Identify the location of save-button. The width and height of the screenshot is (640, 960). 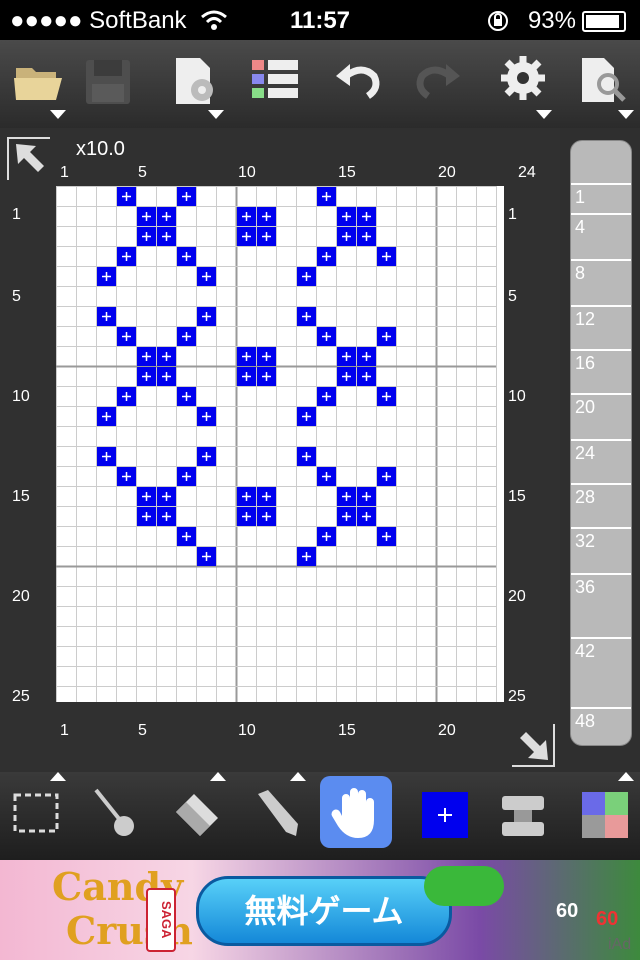
(109, 81).